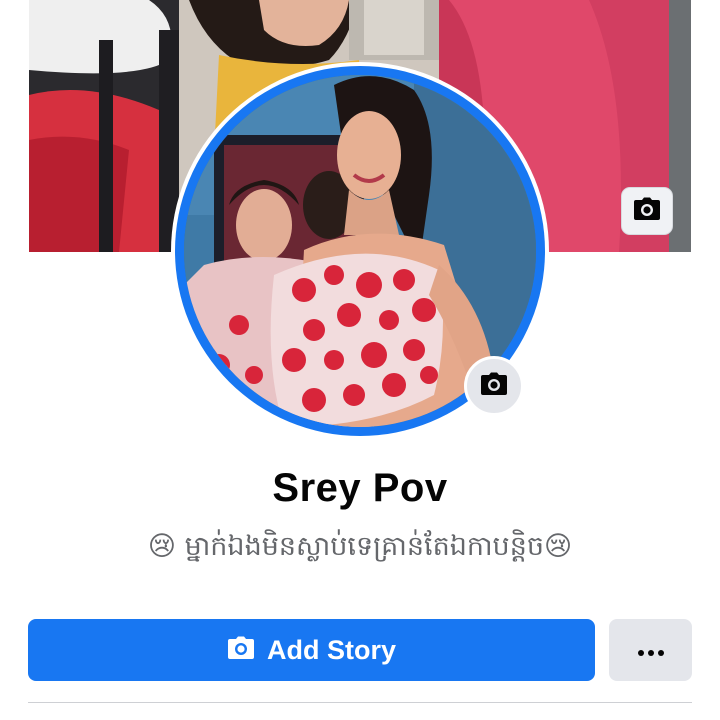 Image resolution: width=720 pixels, height=720 pixels. What do you see at coordinates (331, 649) in the screenshot?
I see `add-story-label: Add Story` at bounding box center [331, 649].